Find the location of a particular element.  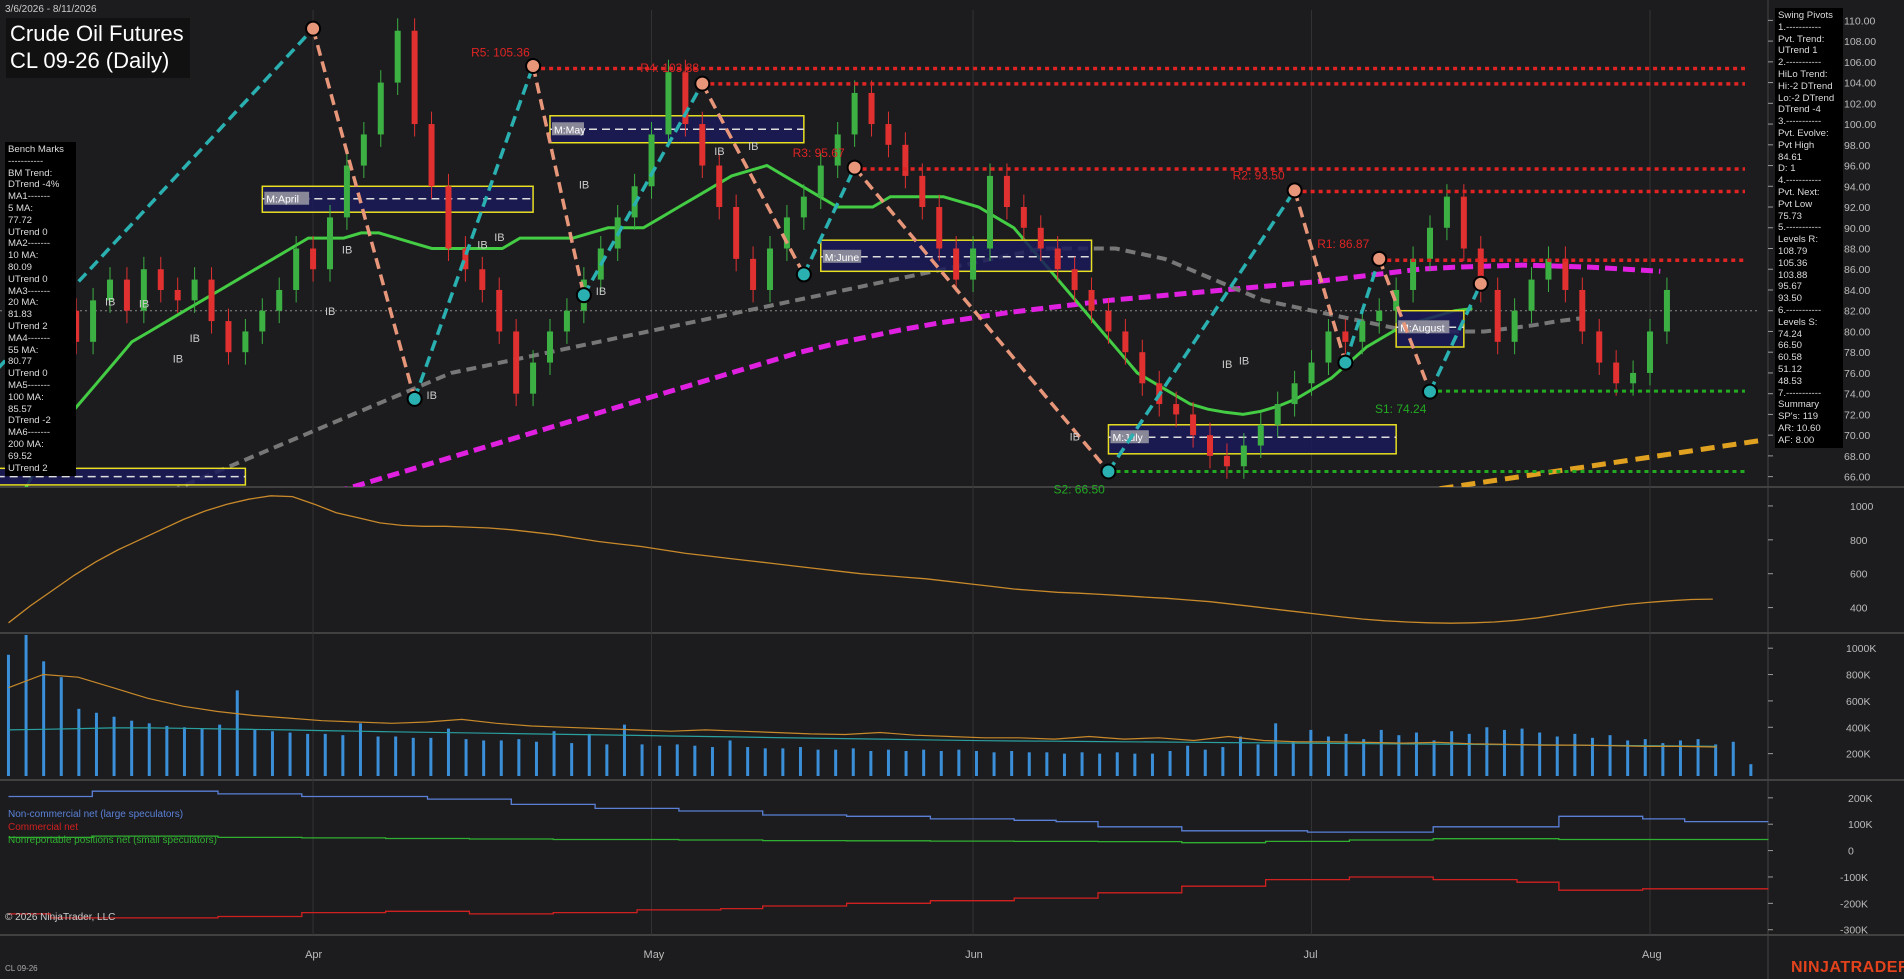

swing-pivots-line: Levels S: is located at coordinates (1798, 322).